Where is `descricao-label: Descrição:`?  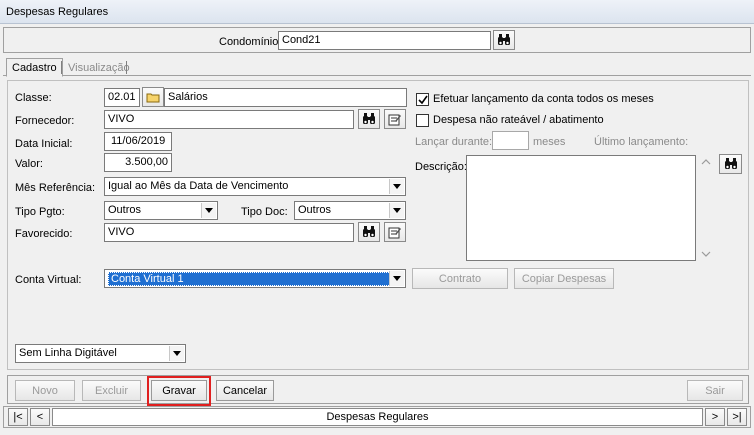 descricao-label: Descrição: is located at coordinates (441, 167).